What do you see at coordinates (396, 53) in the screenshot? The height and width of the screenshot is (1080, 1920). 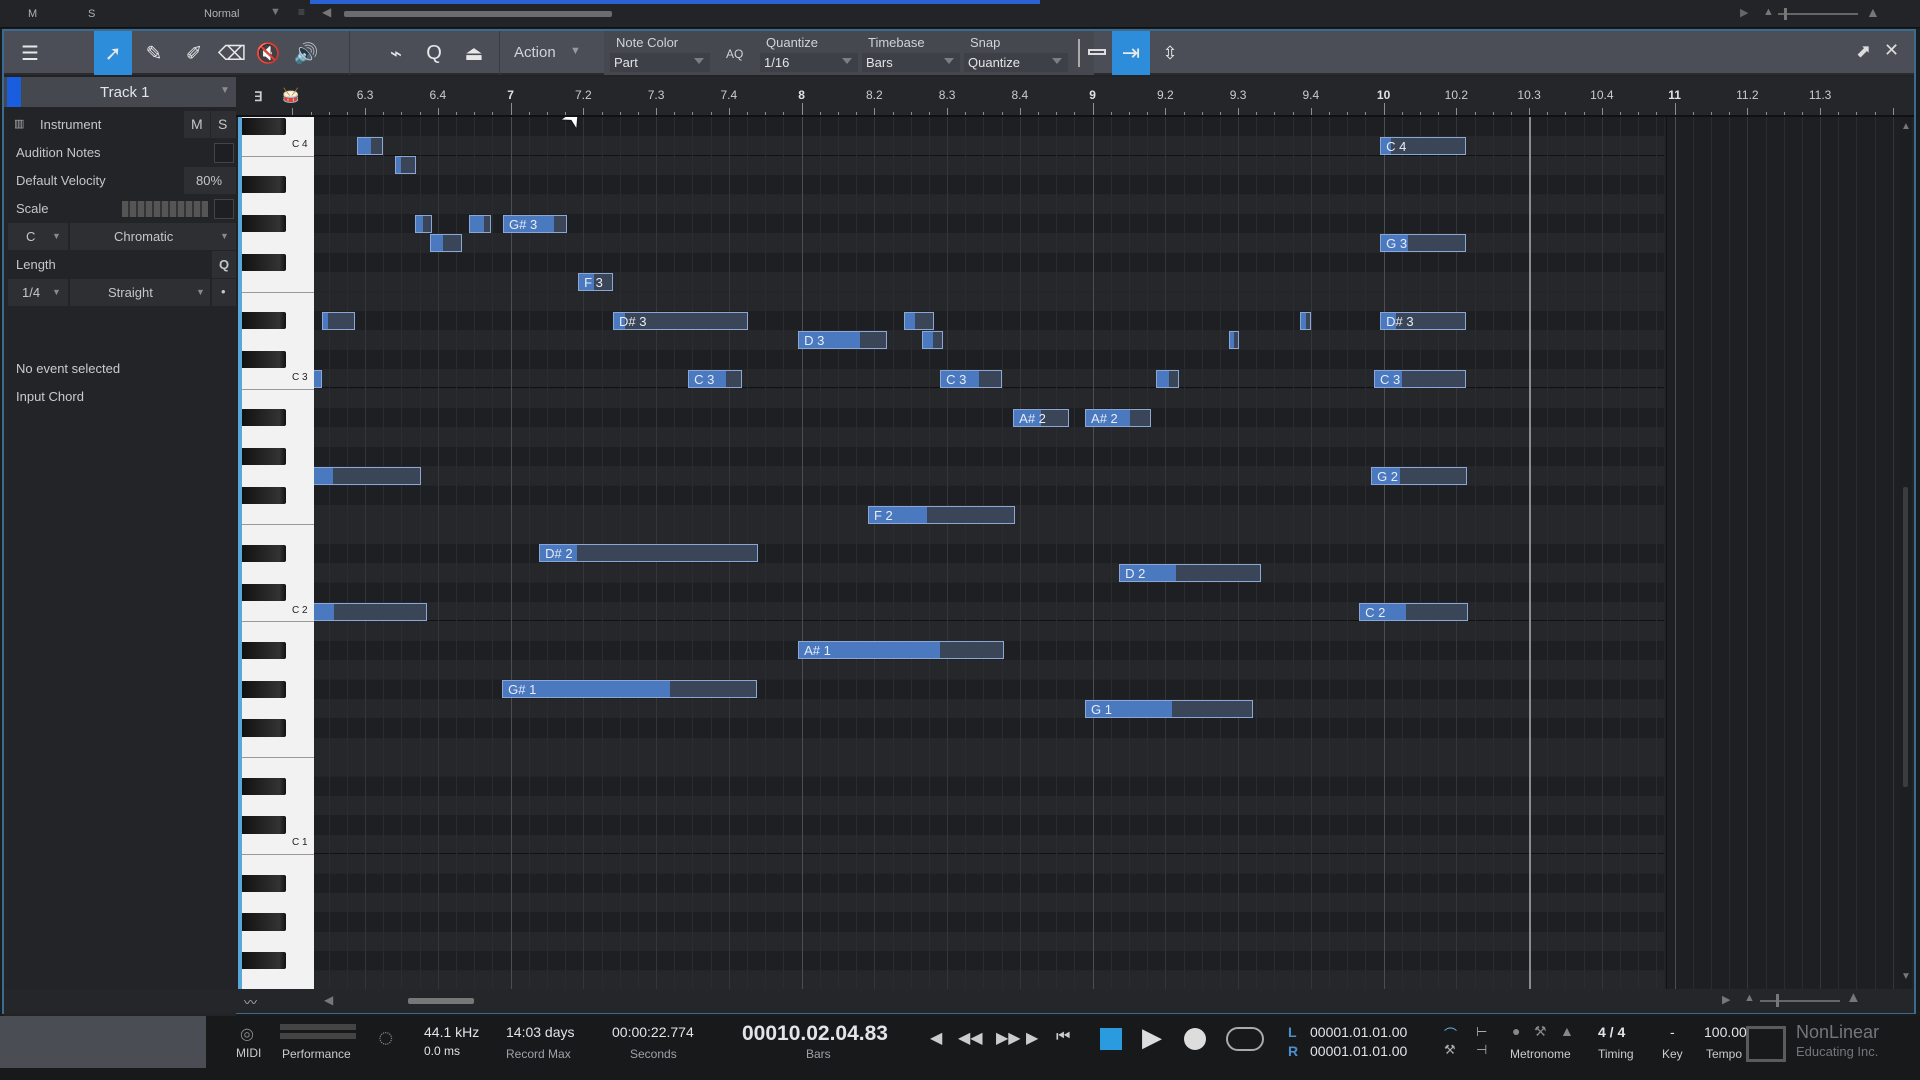 I see `transform-tool-icon: ⌁` at bounding box center [396, 53].